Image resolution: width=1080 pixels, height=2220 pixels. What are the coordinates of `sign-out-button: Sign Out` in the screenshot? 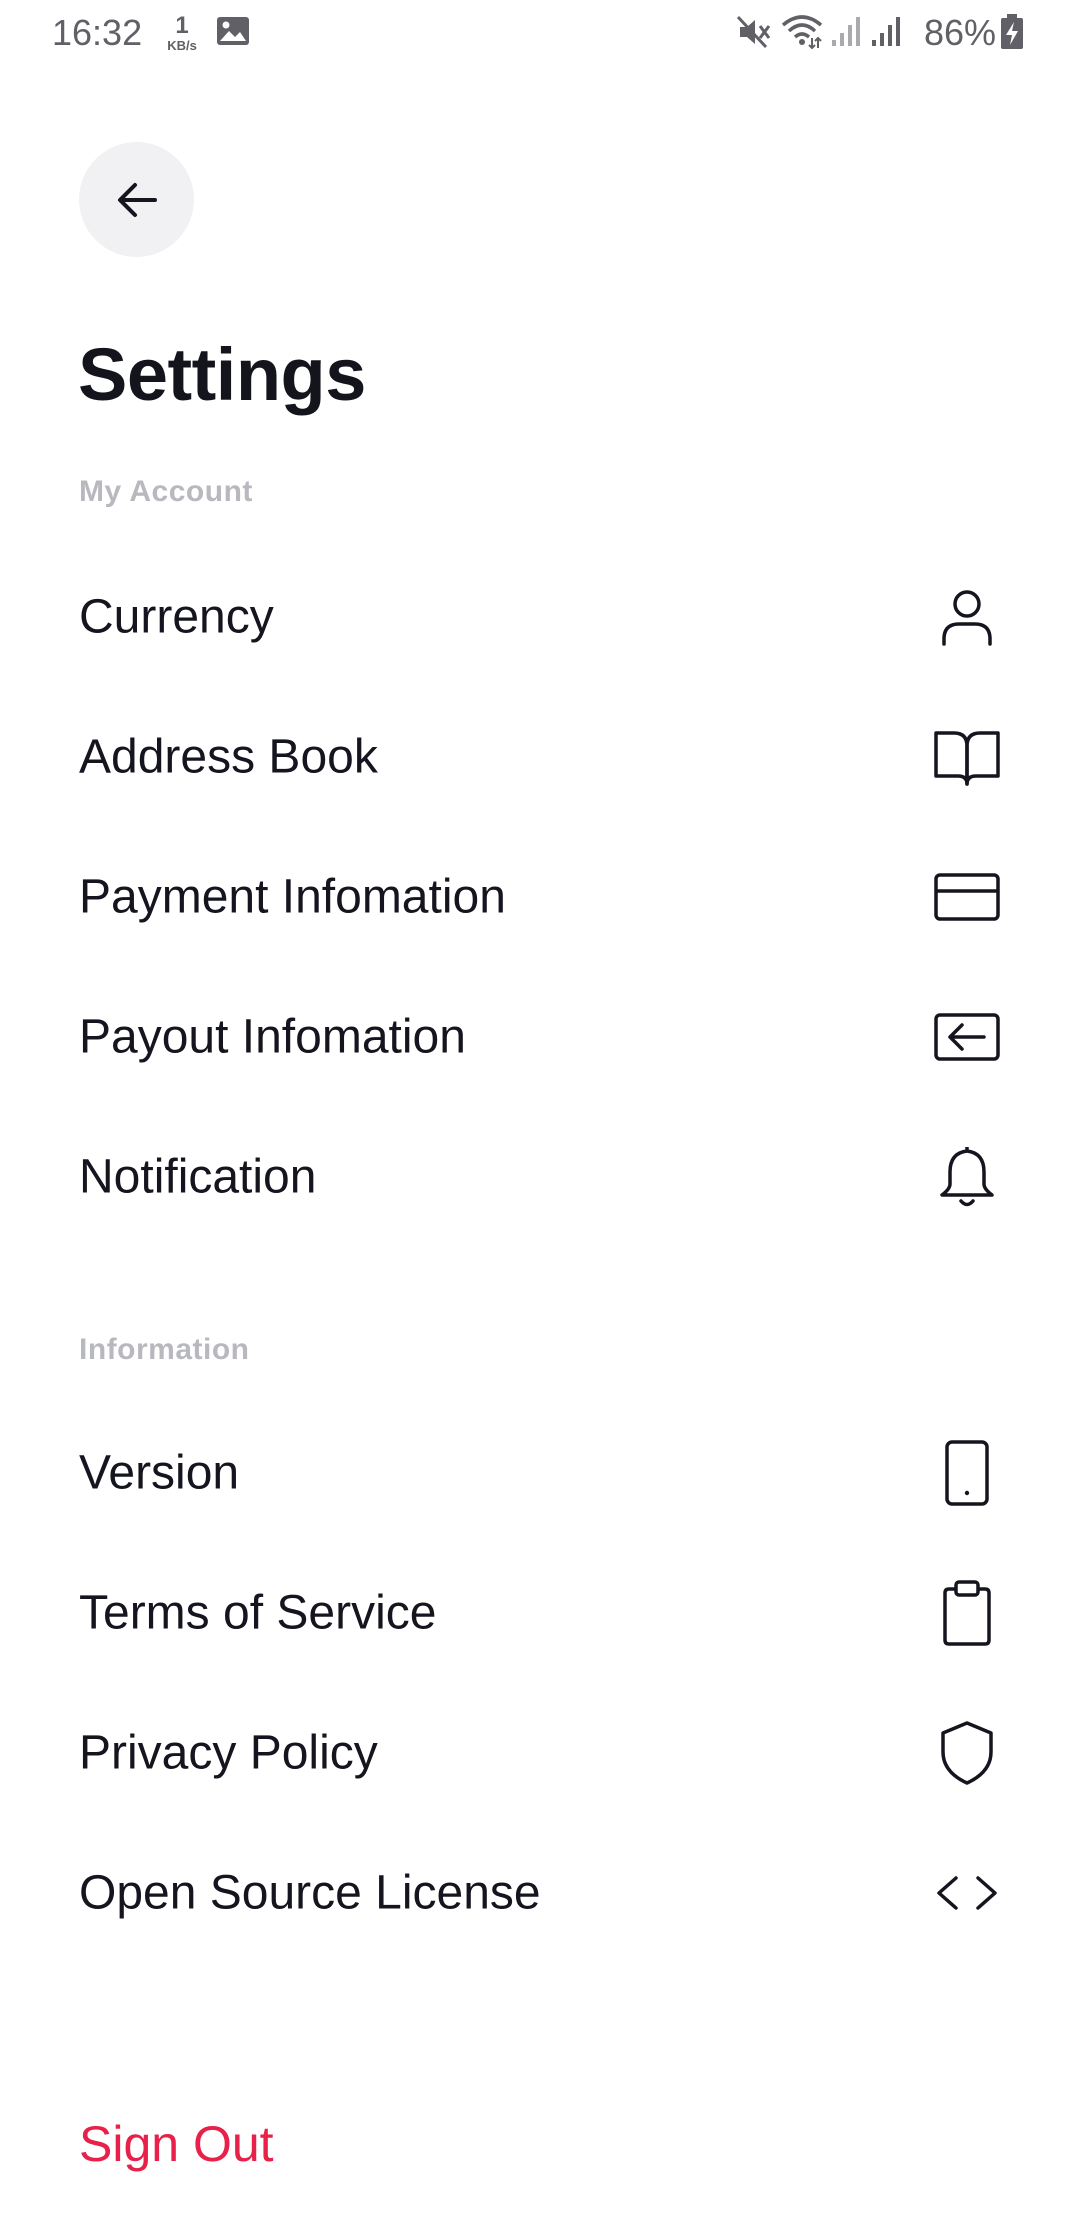 It's located at (176, 2144).